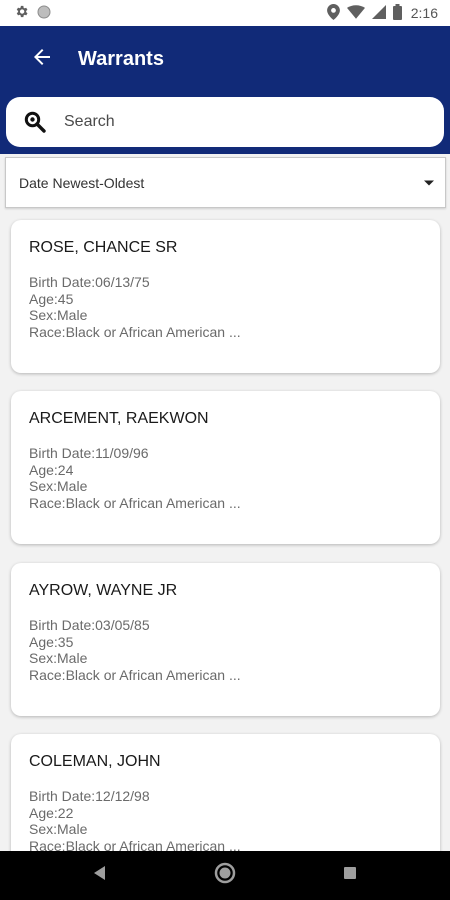  What do you see at coordinates (95, 761) in the screenshot?
I see `warrant-name: COLEMAN, JOHN` at bounding box center [95, 761].